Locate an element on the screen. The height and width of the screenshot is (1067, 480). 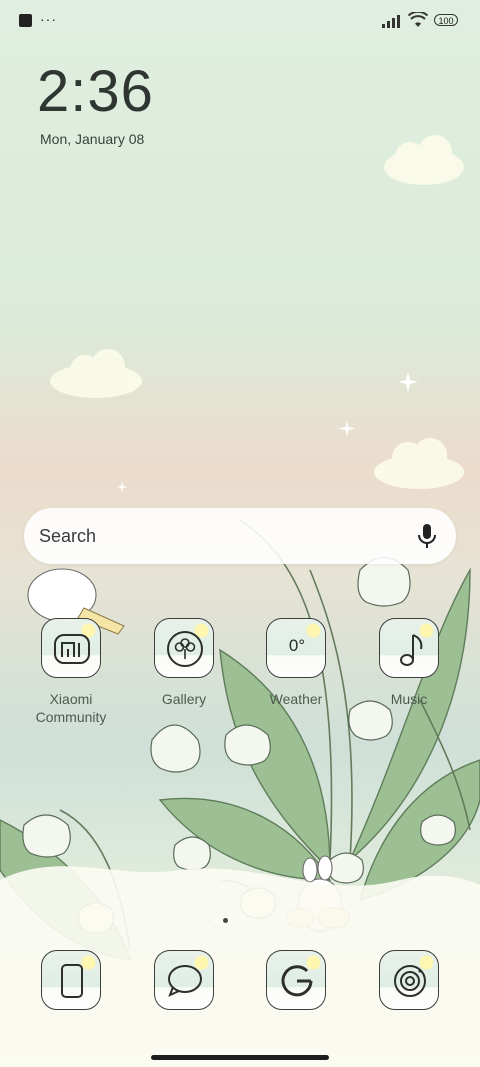
app-label: Gallery is located at coordinates (184, 699).